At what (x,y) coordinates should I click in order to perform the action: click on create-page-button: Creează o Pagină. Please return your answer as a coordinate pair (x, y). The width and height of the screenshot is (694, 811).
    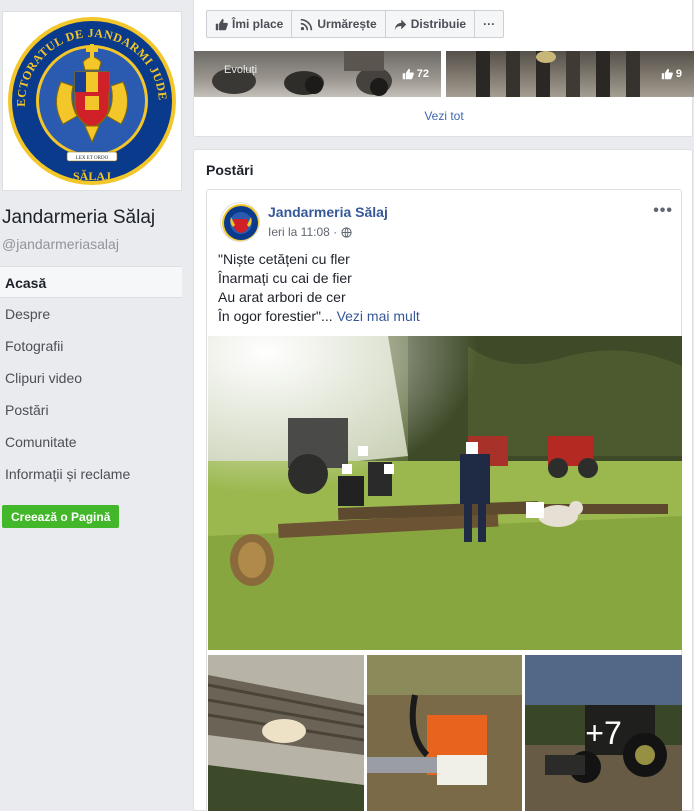
    Looking at the image, I should click on (61, 516).